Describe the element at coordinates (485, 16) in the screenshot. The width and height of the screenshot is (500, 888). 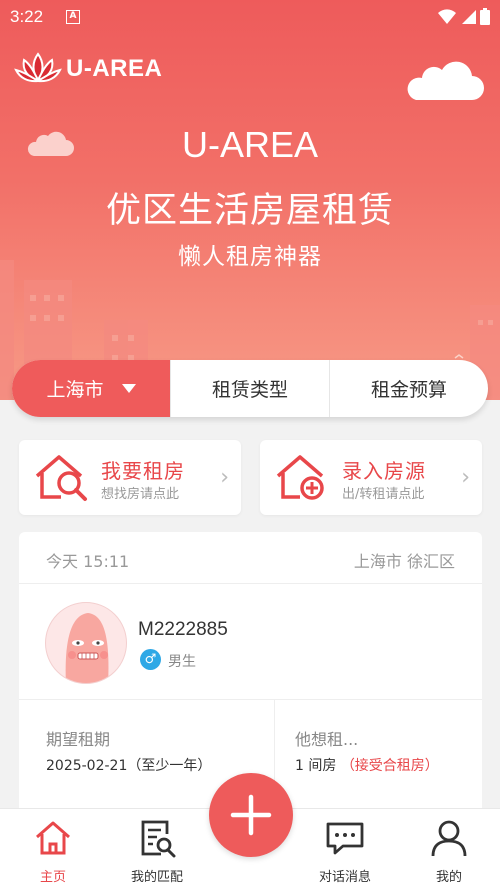
I see `battery-icon` at that location.